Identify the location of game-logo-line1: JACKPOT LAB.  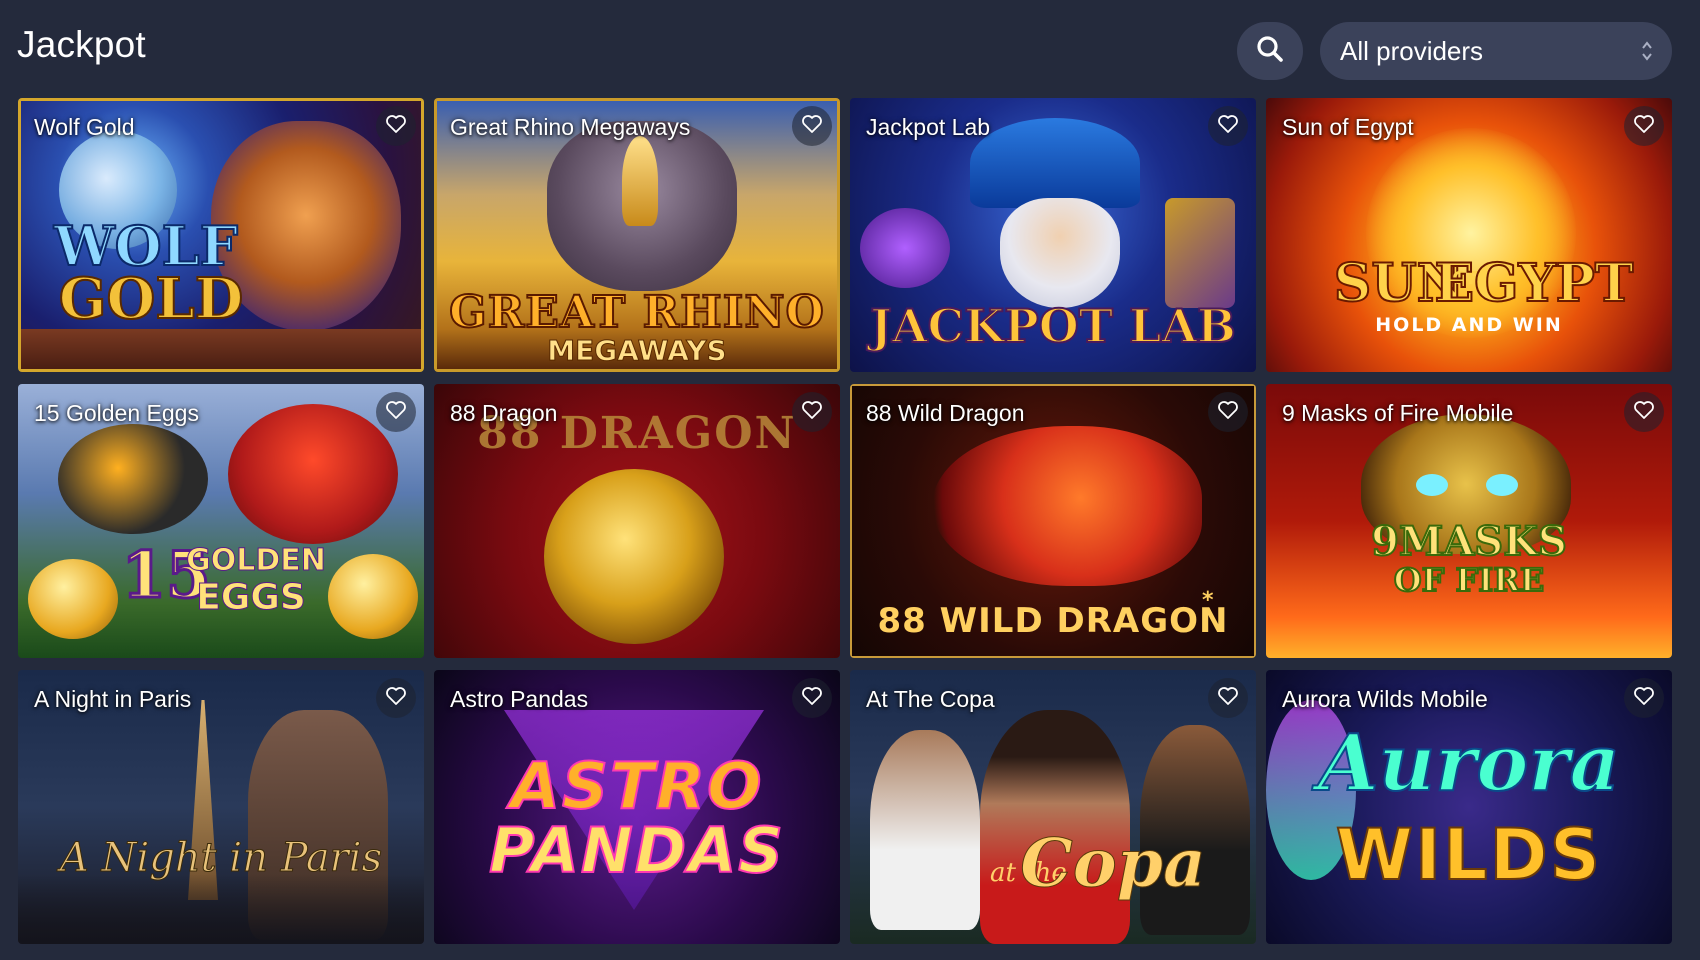
(1053, 326).